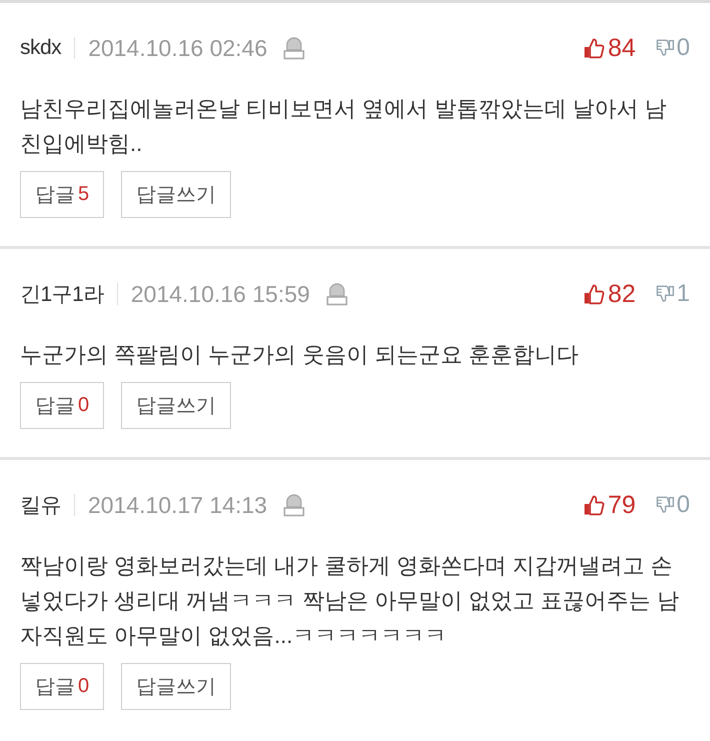 This screenshot has height=741, width=710. Describe the element at coordinates (350, 601) in the screenshot. I see `comment-text: 짝남이랑 영화보러갔는데 내가 쿨하게 영화쏜다며 지갑꺼낼려고 손넣었다가 생리대 꺼냄ㅋㅋㅋ 짝남은 아무말이 없었고 표끊어주는 남자직원도 아무말이 없었음...ㅋㅋㅋㅋㅋㅋㅋ` at that location.